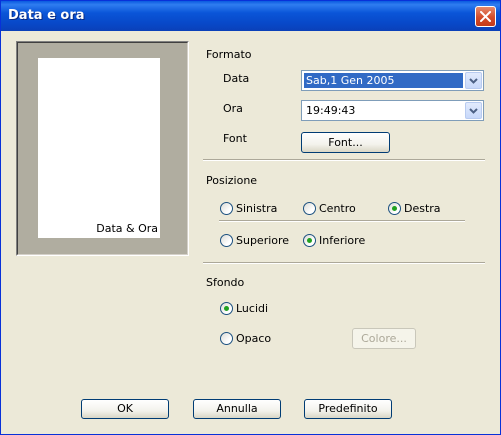 The image size is (501, 435). I want to click on time-select-value: 19:49:43, so click(331, 110).